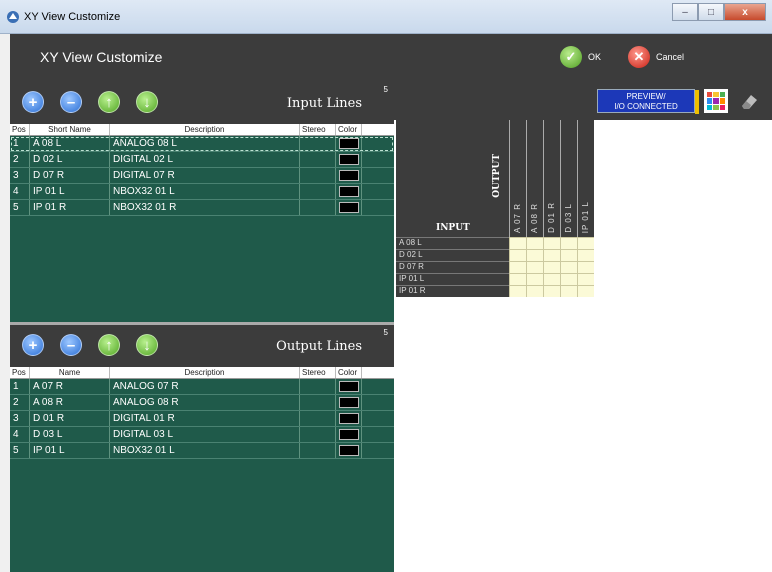  What do you see at coordinates (205, 402) in the screenshot?
I see `row-description: ANALOG 08 R` at bounding box center [205, 402].